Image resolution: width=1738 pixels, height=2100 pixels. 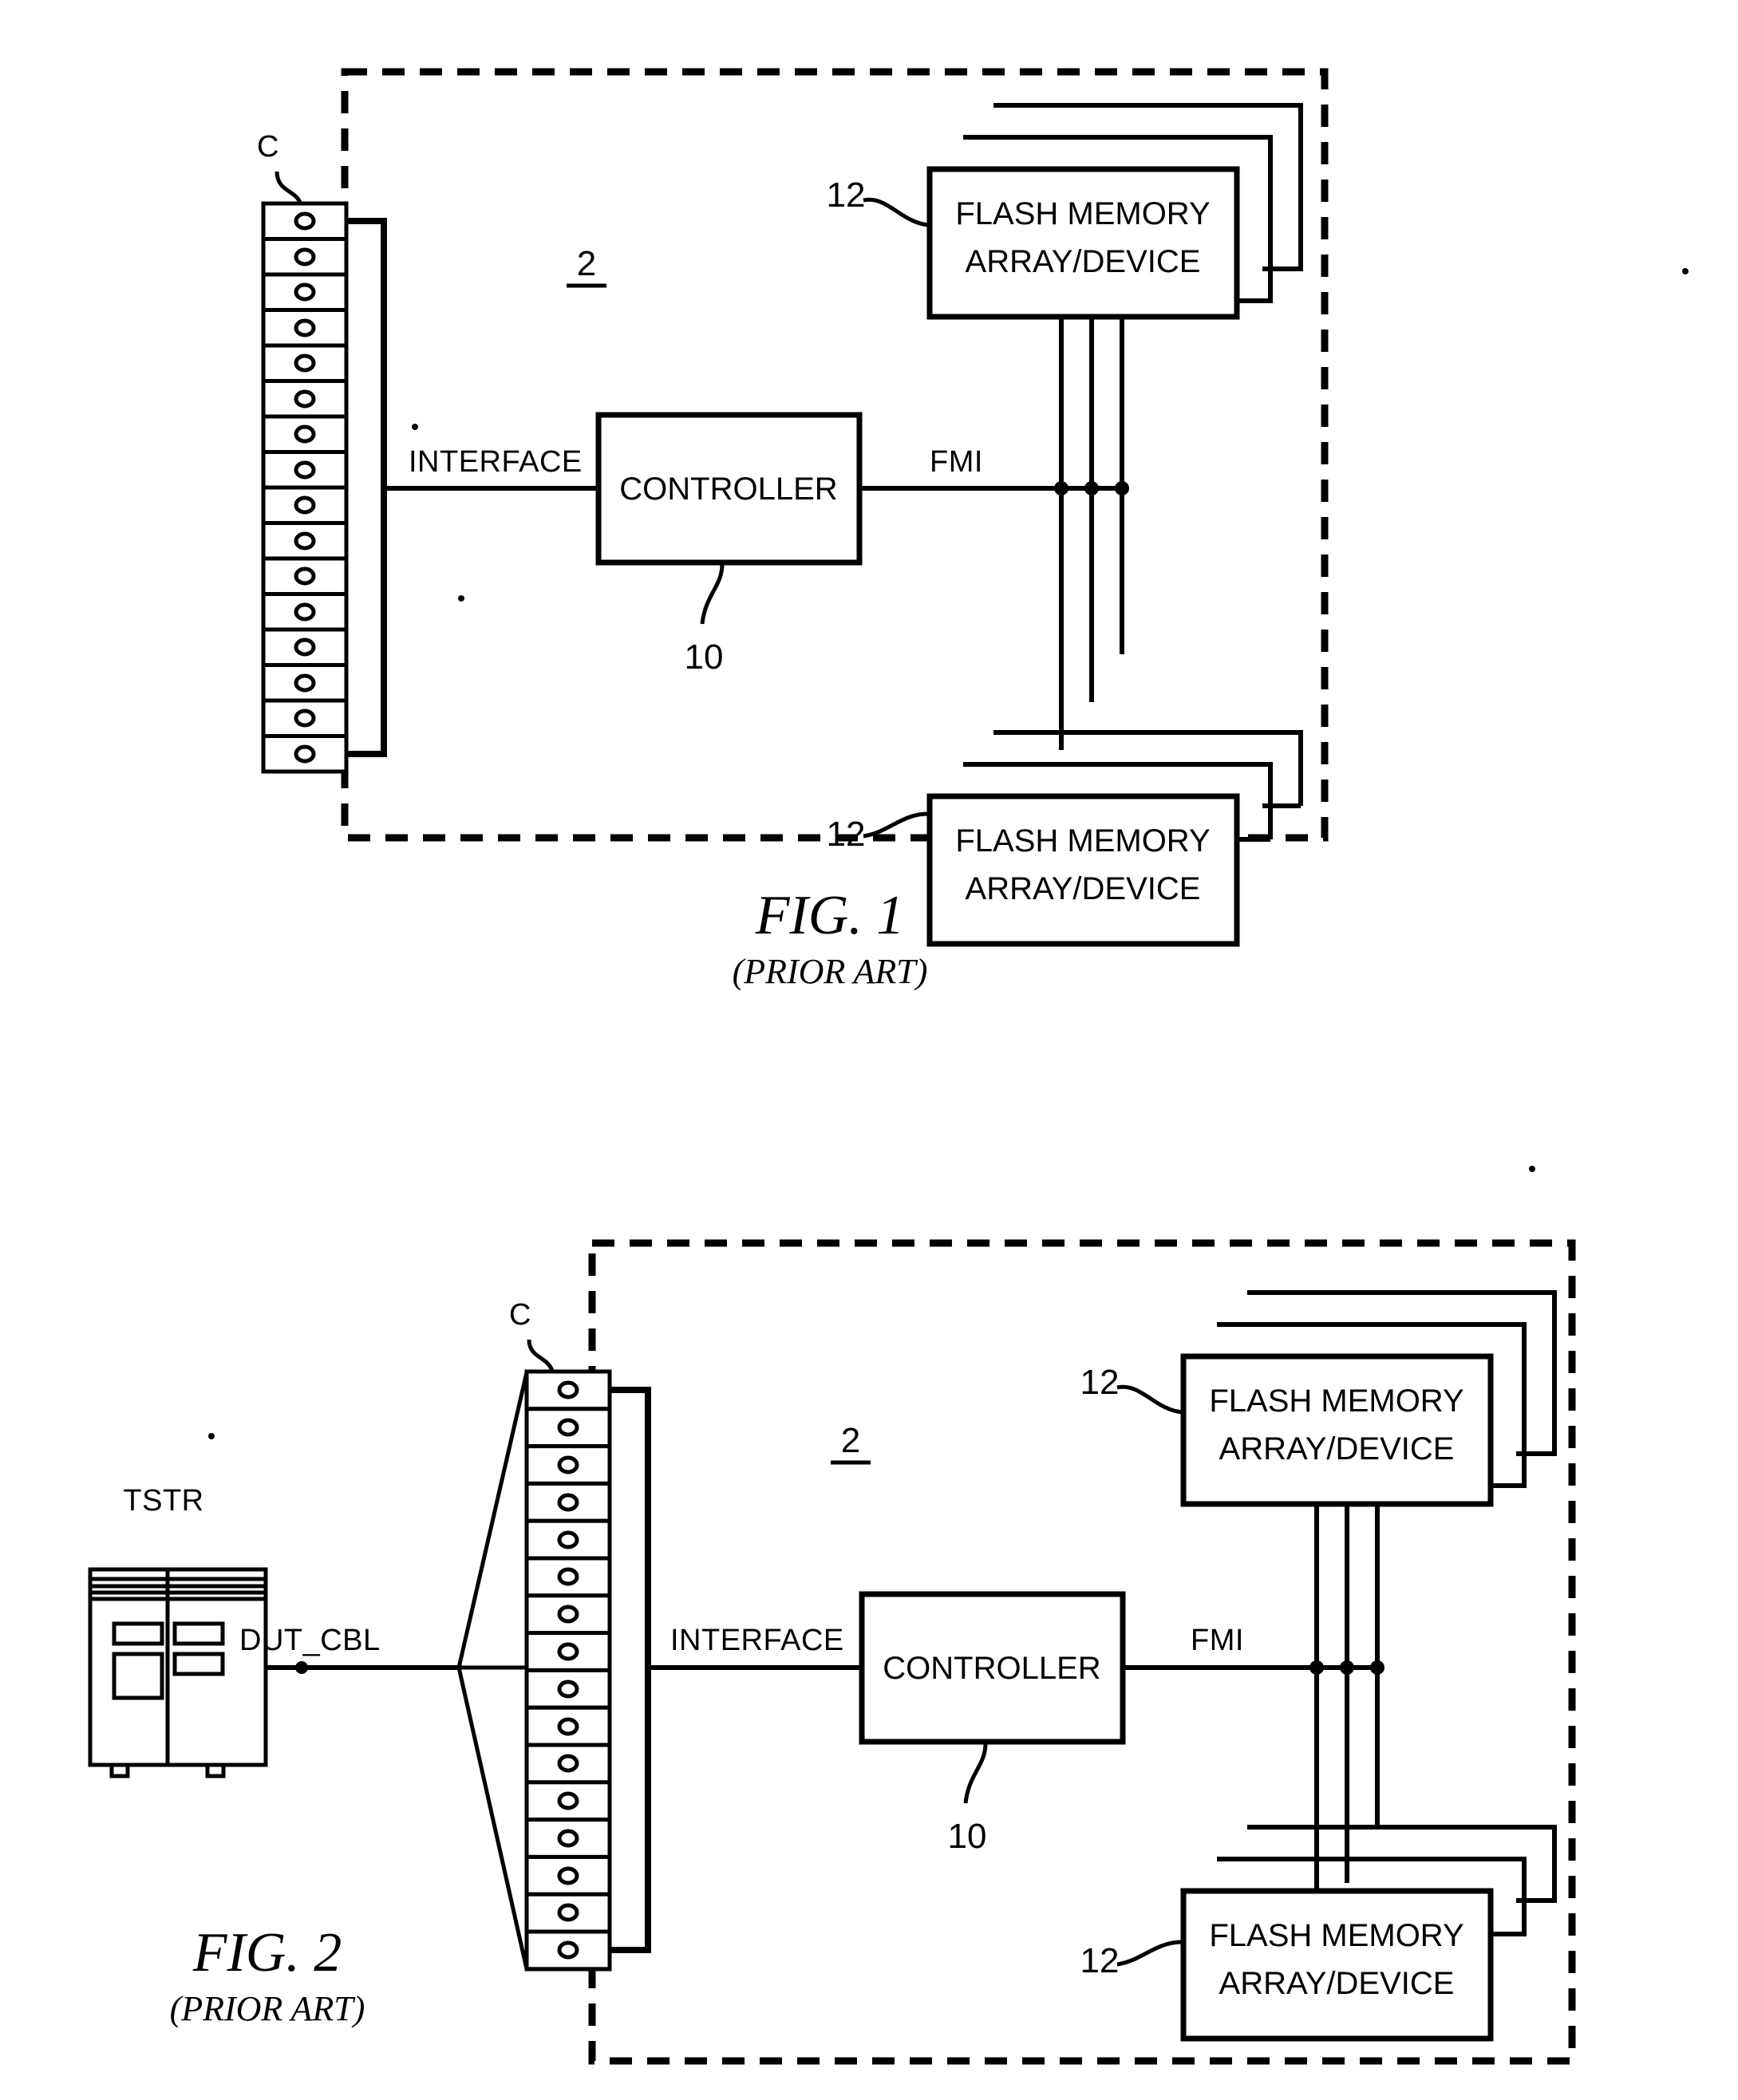 I want to click on fig2-flash-bottom-ref-label: 12, so click(x=1100, y=1961).